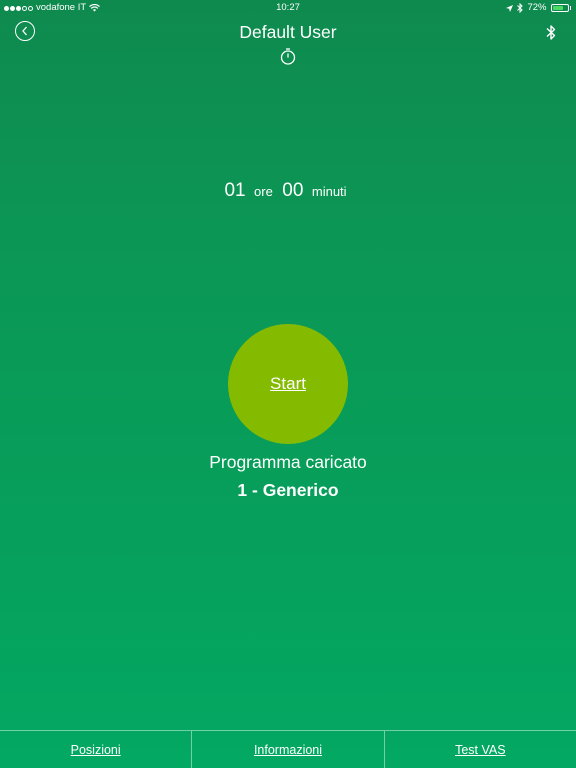  What do you see at coordinates (570, 8) in the screenshot?
I see `battery-tip` at bounding box center [570, 8].